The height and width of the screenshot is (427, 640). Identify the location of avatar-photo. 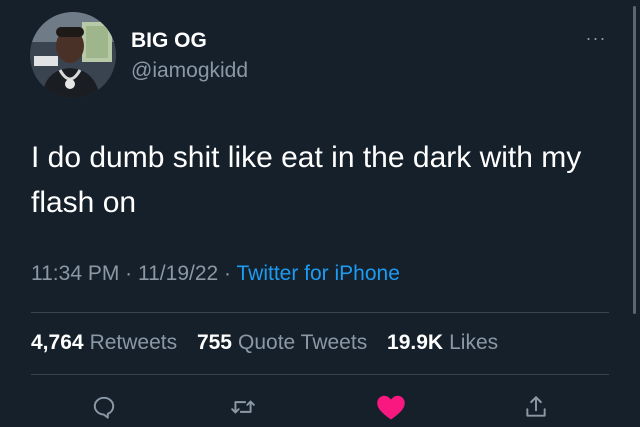
(73, 55).